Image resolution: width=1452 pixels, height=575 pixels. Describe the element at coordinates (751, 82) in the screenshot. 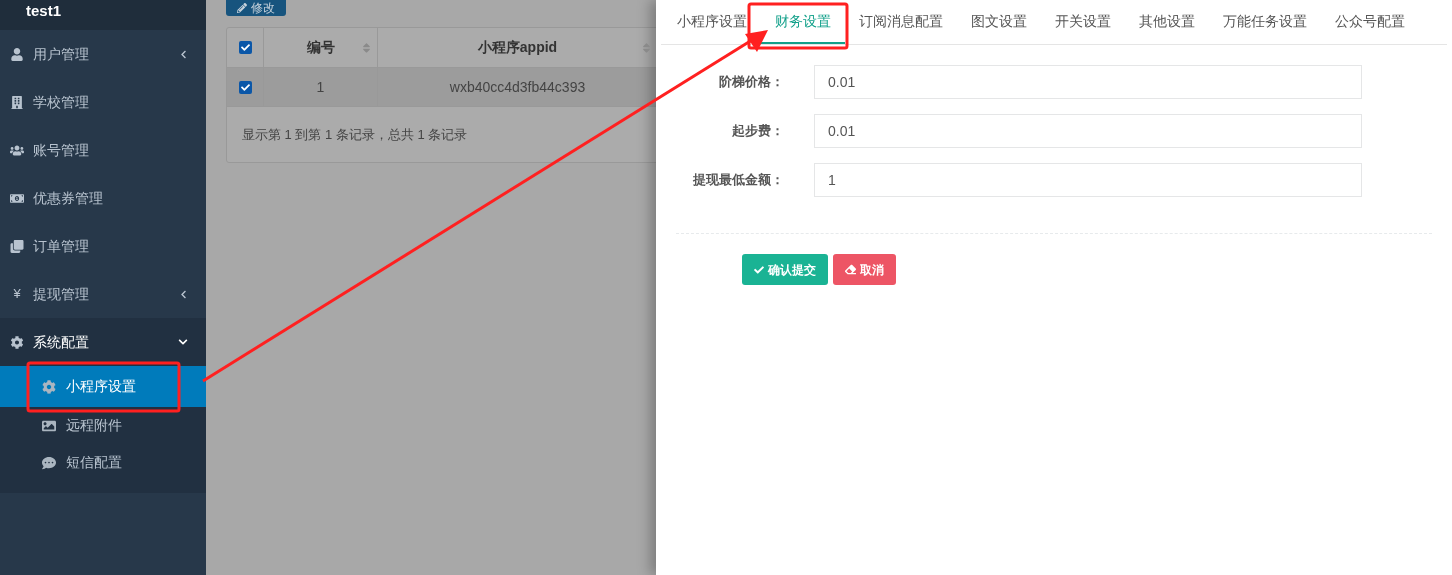

I see `field-label: 阶梯价格：` at that location.